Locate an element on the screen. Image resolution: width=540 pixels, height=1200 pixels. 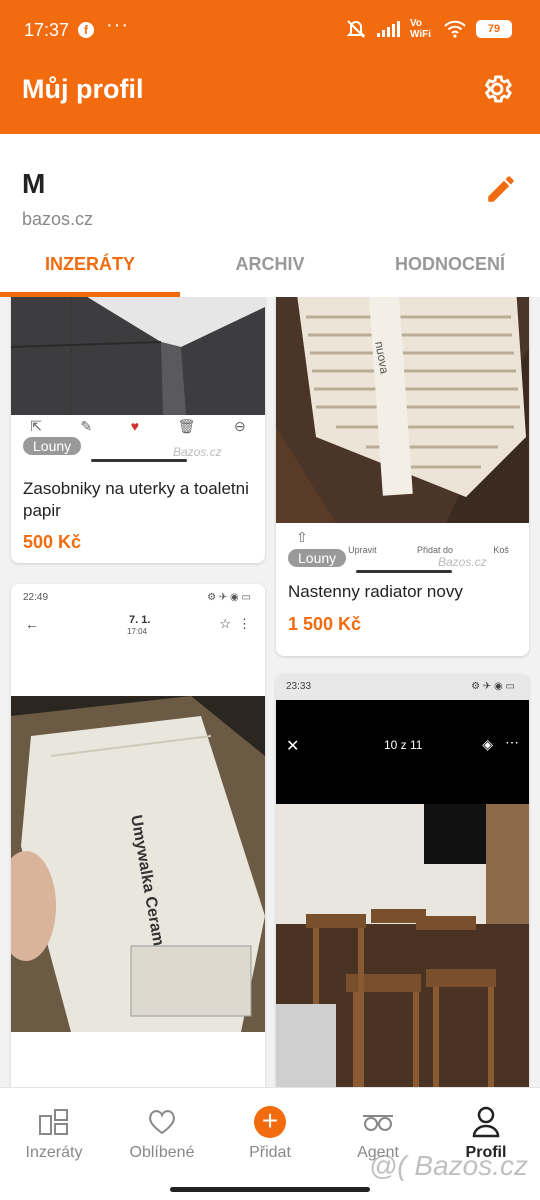
more-notifications-icon: ··· is located at coordinates (117, 25).